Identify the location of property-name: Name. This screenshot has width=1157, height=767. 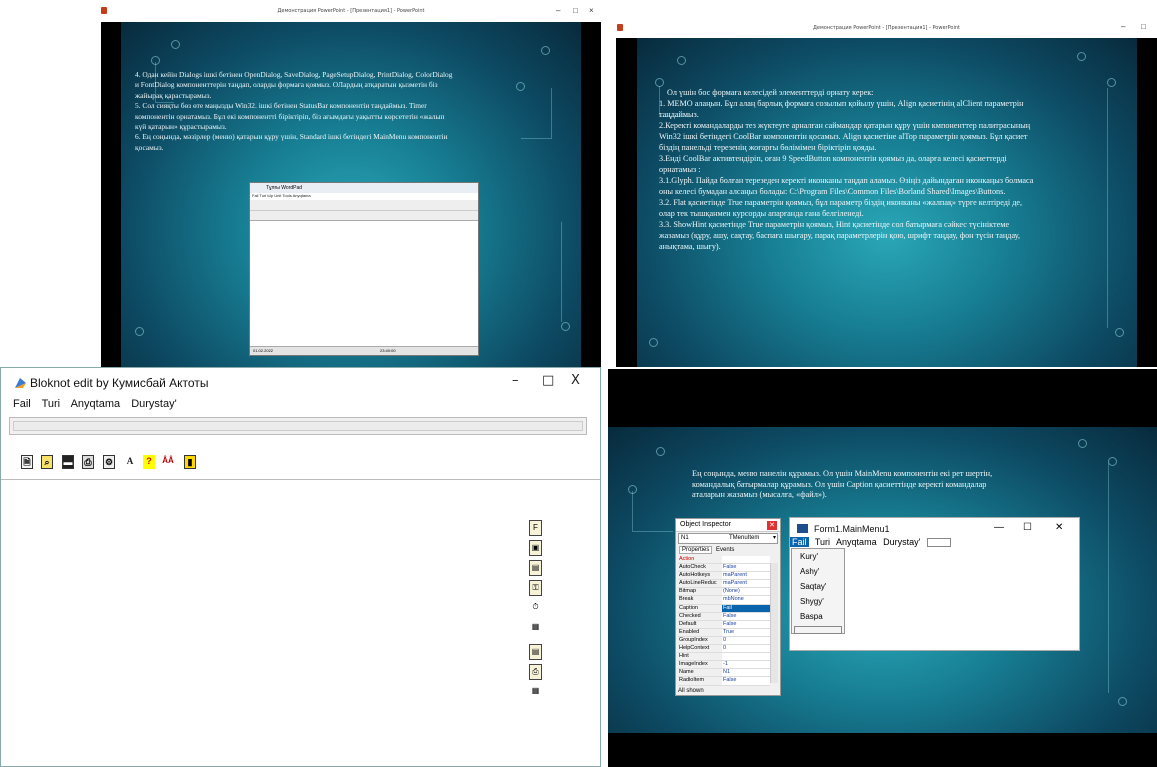
(700, 673).